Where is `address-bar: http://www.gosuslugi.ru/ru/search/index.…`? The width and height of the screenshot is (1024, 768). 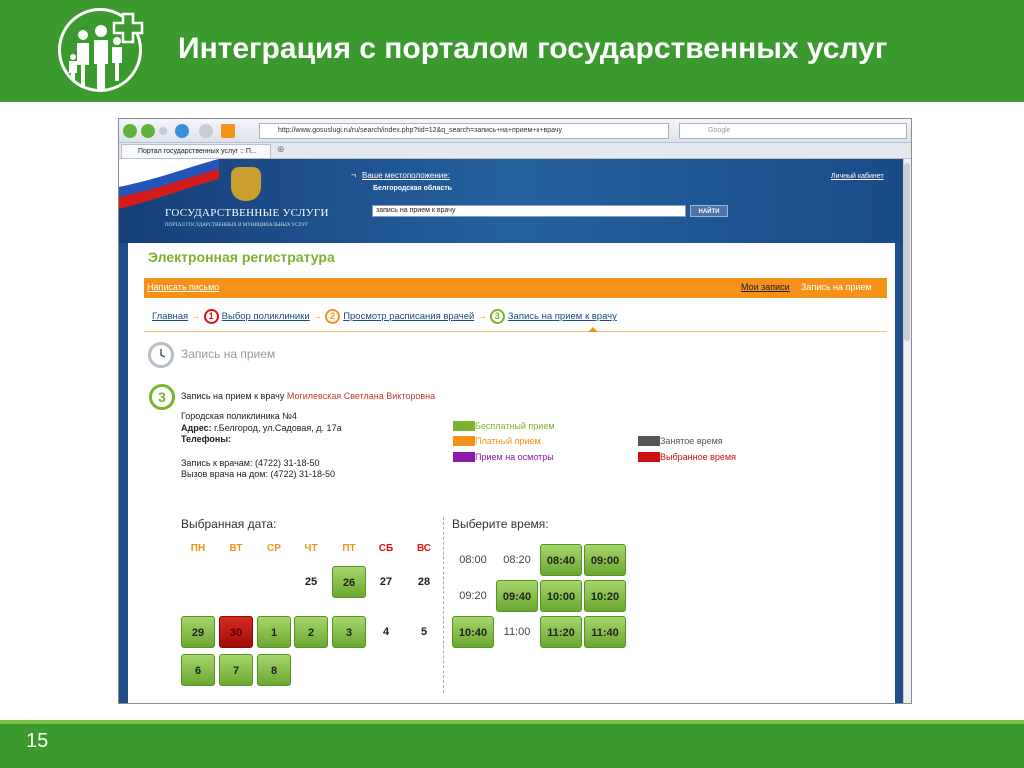 address-bar: http://www.gosuslugi.ru/ru/search/index.… is located at coordinates (464, 131).